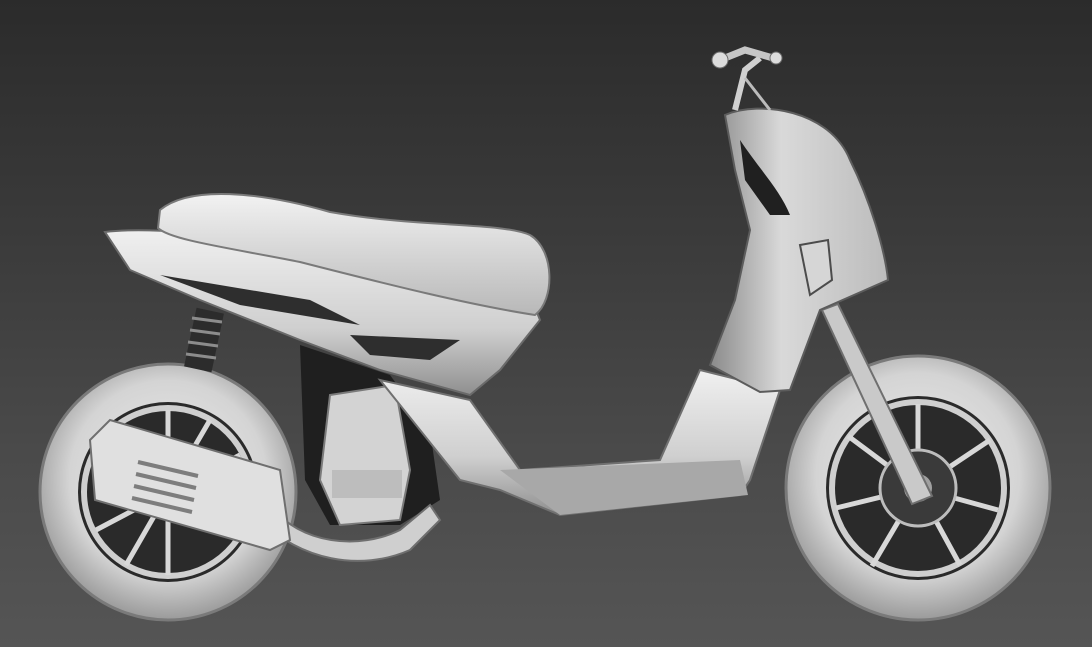  What do you see at coordinates (579, 442) in the screenshot?
I see `floorboard` at bounding box center [579, 442].